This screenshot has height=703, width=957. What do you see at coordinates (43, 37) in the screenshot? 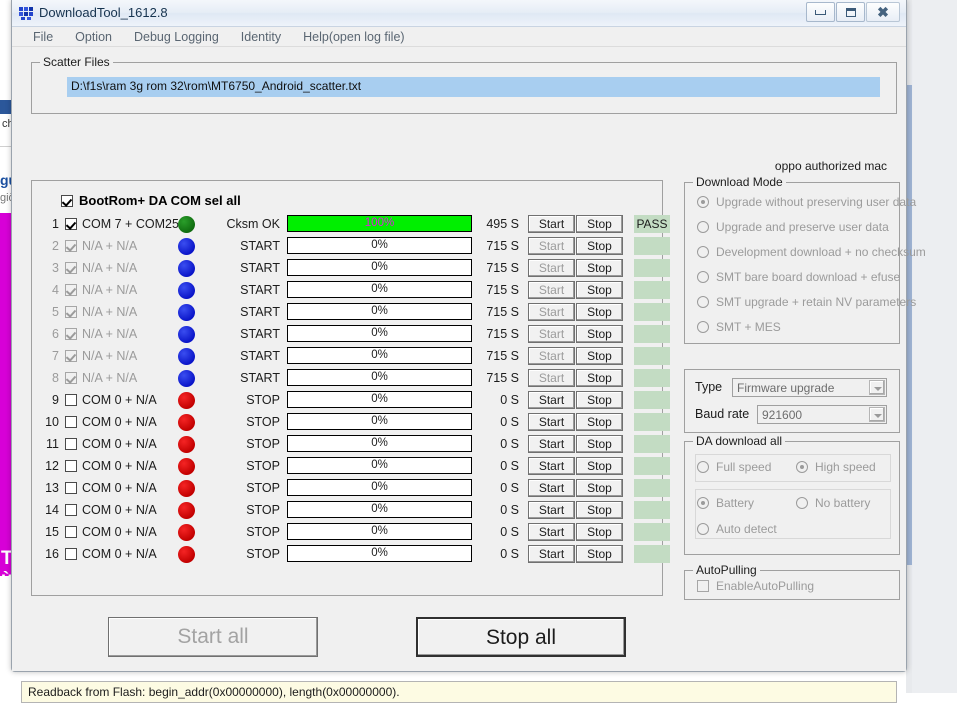
I see `menu-item-file: File` at bounding box center [43, 37].